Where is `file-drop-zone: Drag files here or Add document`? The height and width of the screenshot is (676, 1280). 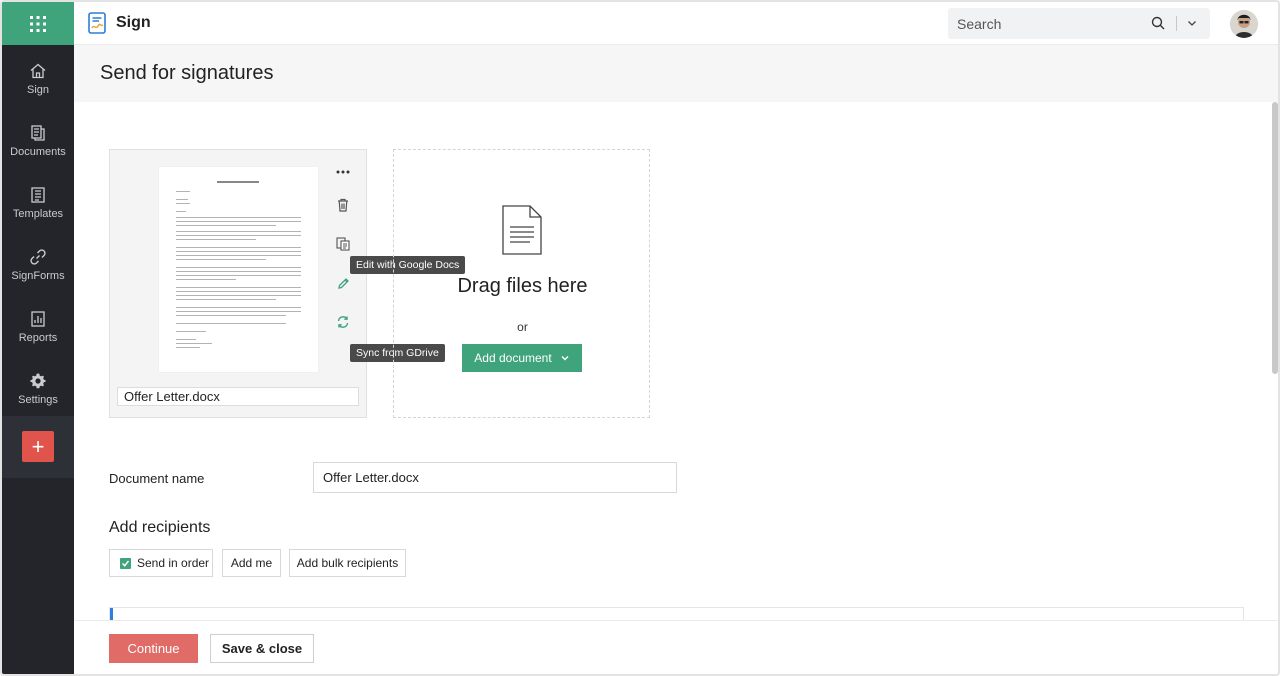 file-drop-zone: Drag files here or Add document is located at coordinates (521, 283).